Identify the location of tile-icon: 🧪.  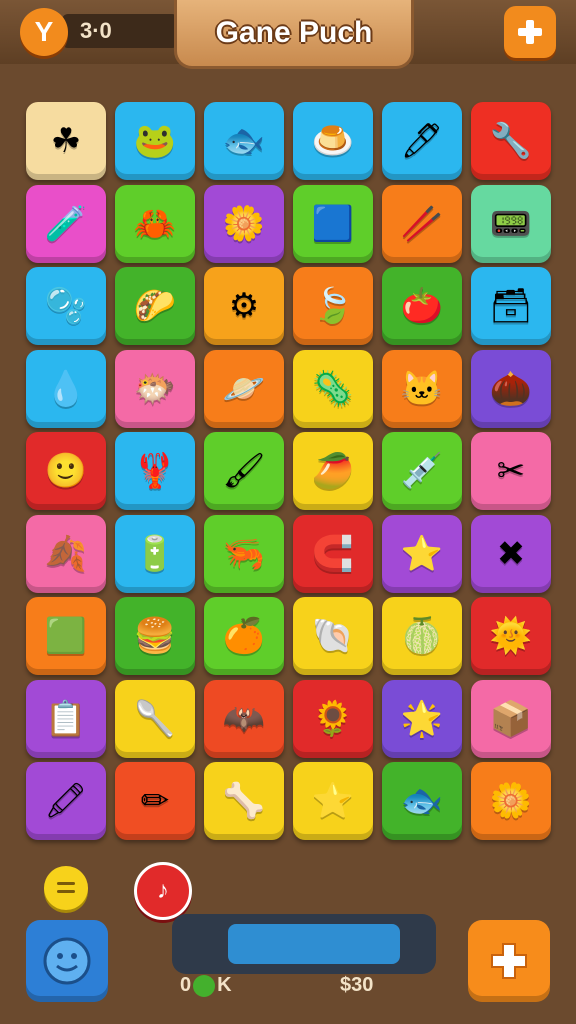
(66, 223).